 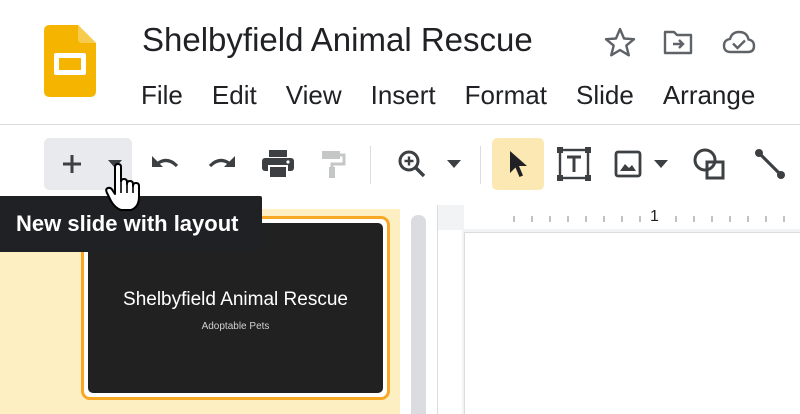 I want to click on image-dropdown, so click(x=661, y=164).